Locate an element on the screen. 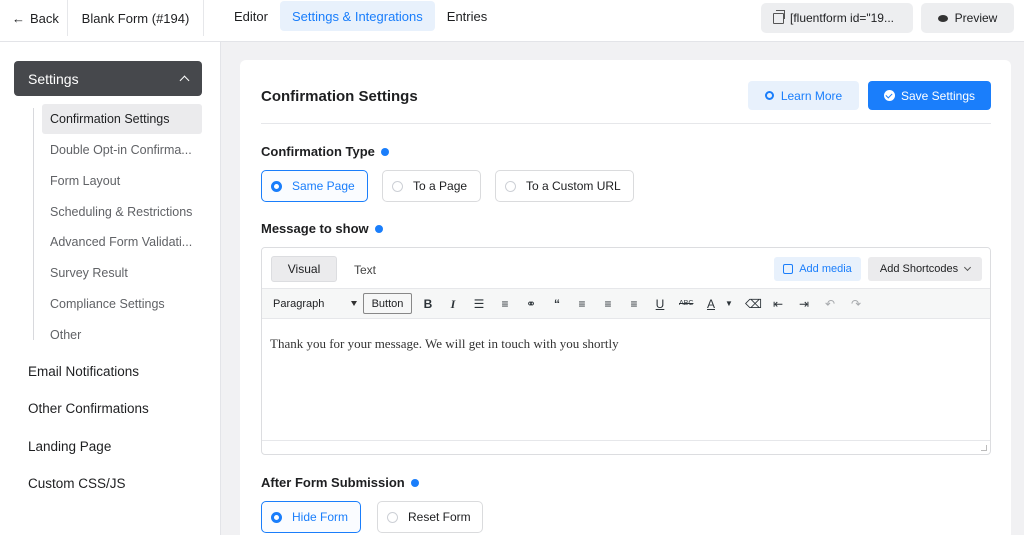 The width and height of the screenshot is (1024, 535). link-icon: ⚭ is located at coordinates (531, 304).